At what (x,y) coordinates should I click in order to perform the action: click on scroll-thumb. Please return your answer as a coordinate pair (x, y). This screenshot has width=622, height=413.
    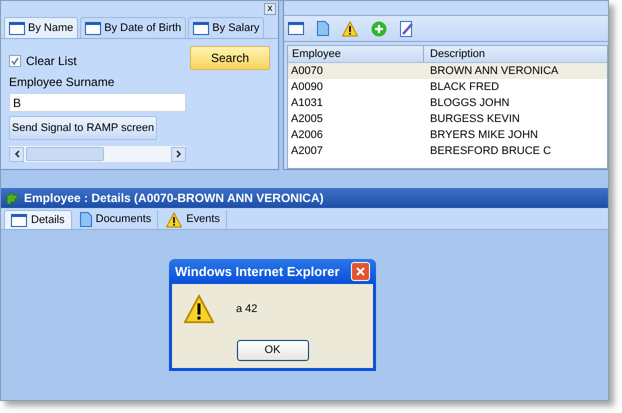
    Looking at the image, I should click on (65, 154).